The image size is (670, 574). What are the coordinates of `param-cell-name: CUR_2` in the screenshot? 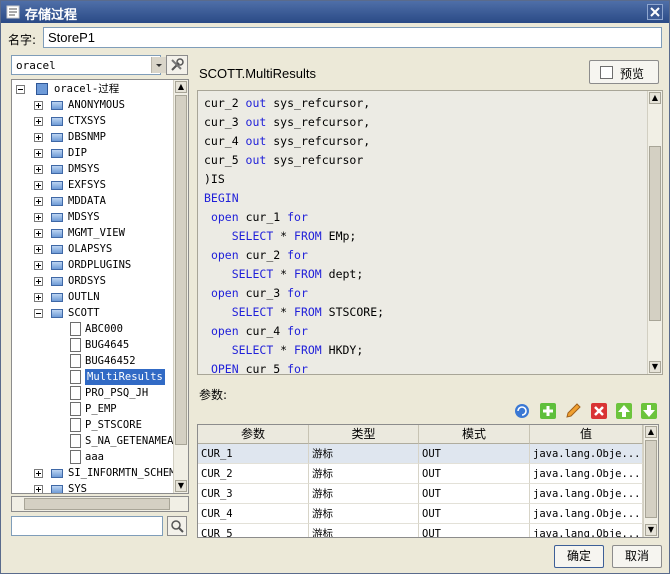 It's located at (253, 474).